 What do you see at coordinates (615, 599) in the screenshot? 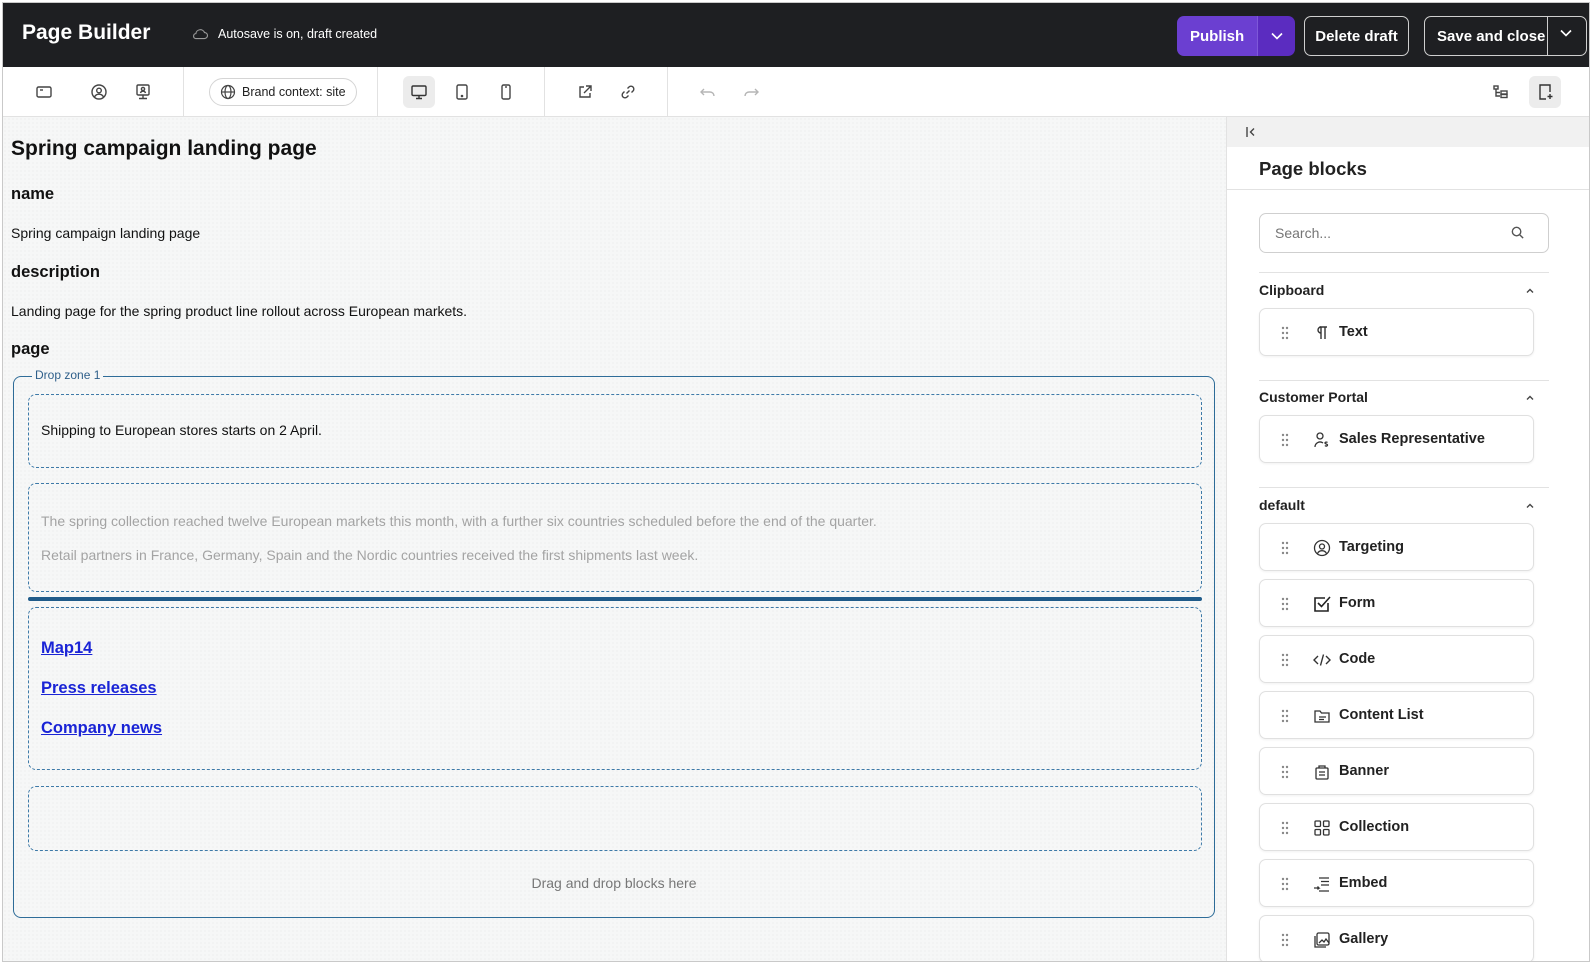
I see `insertion-indicator` at bounding box center [615, 599].